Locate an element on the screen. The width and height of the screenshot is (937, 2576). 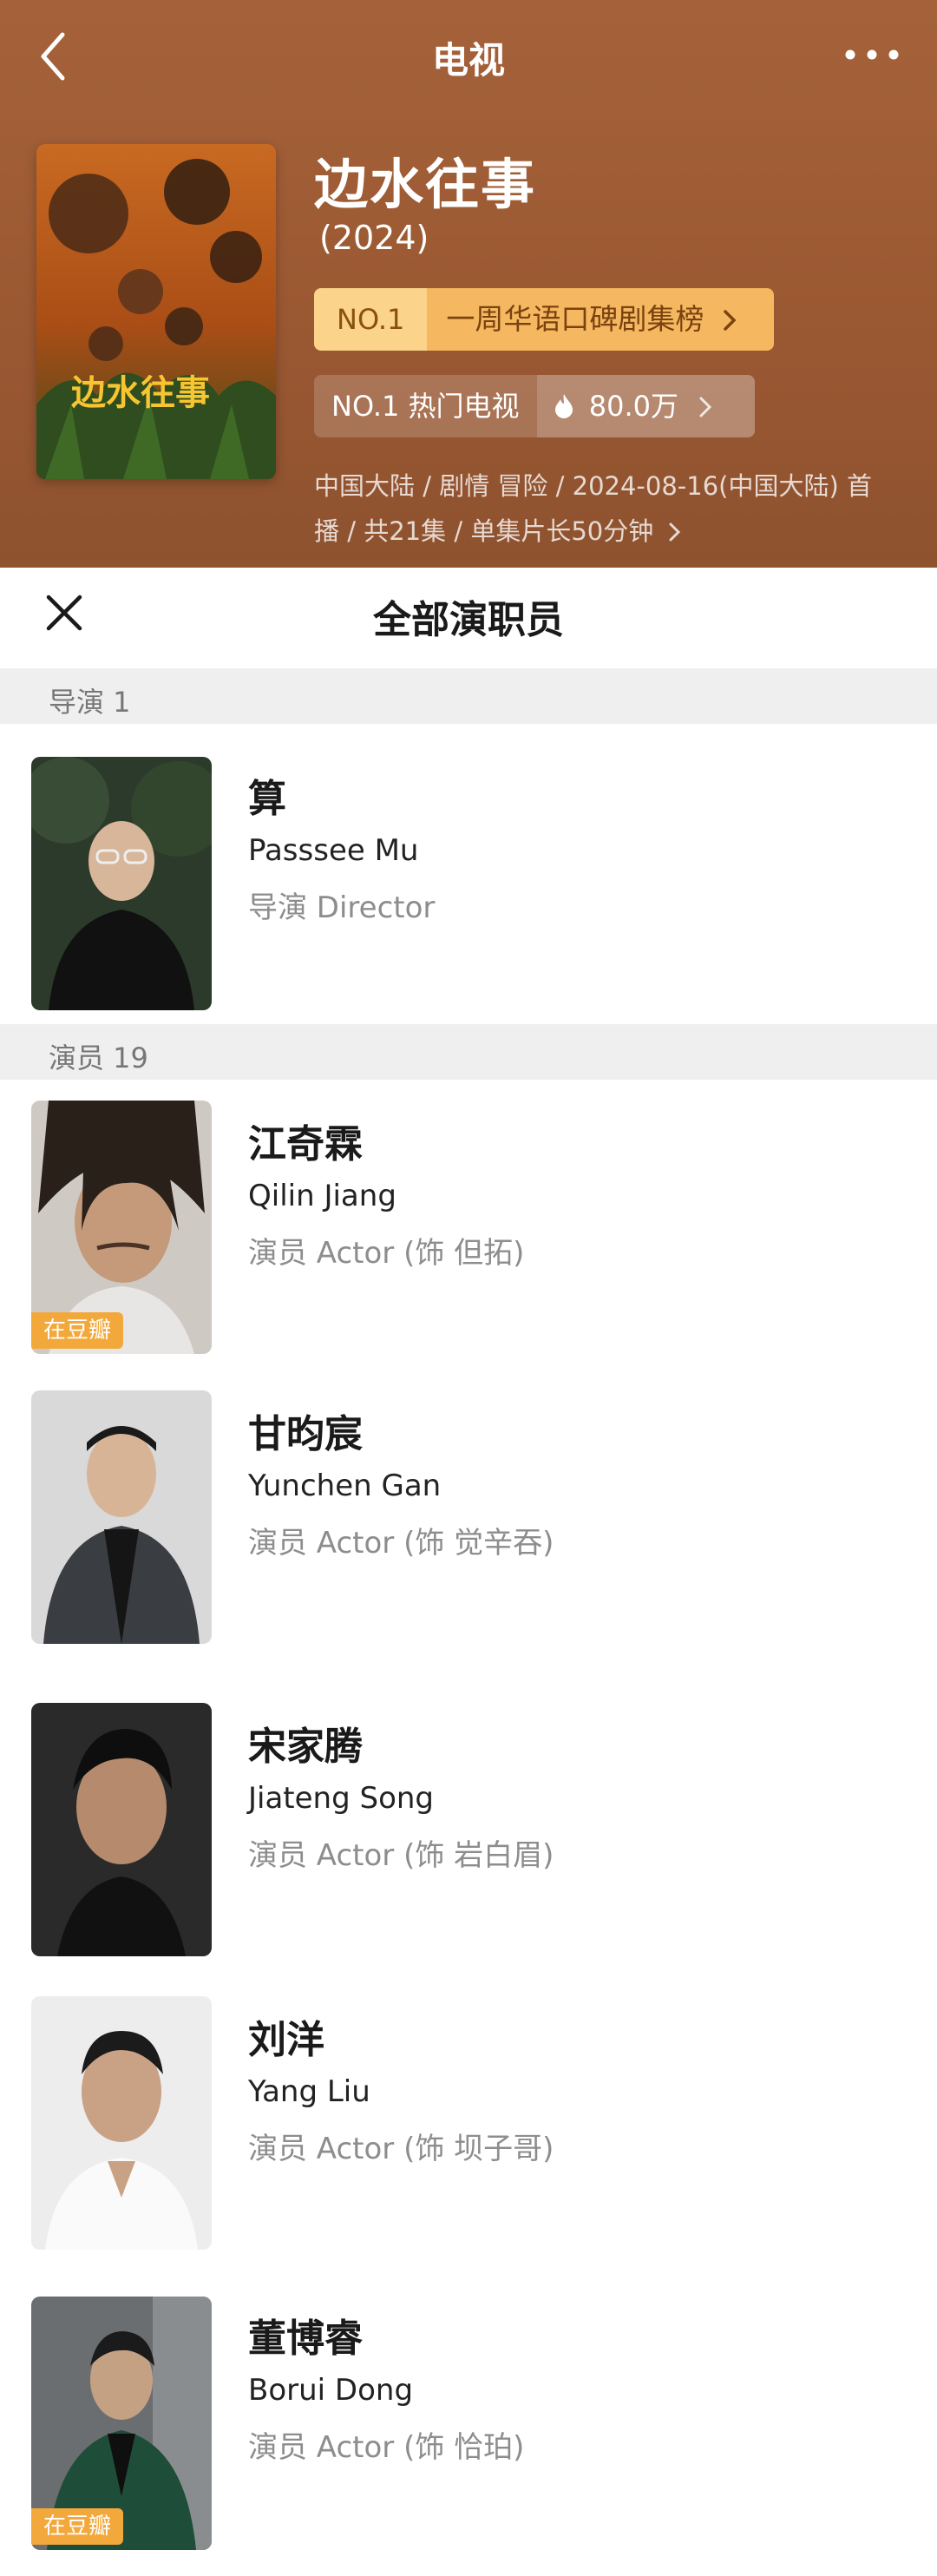
meta-line-1: 中国大陆 / 剧情 冒险 / 2024-08-16(中国大陆) 首 is located at coordinates (593, 486).